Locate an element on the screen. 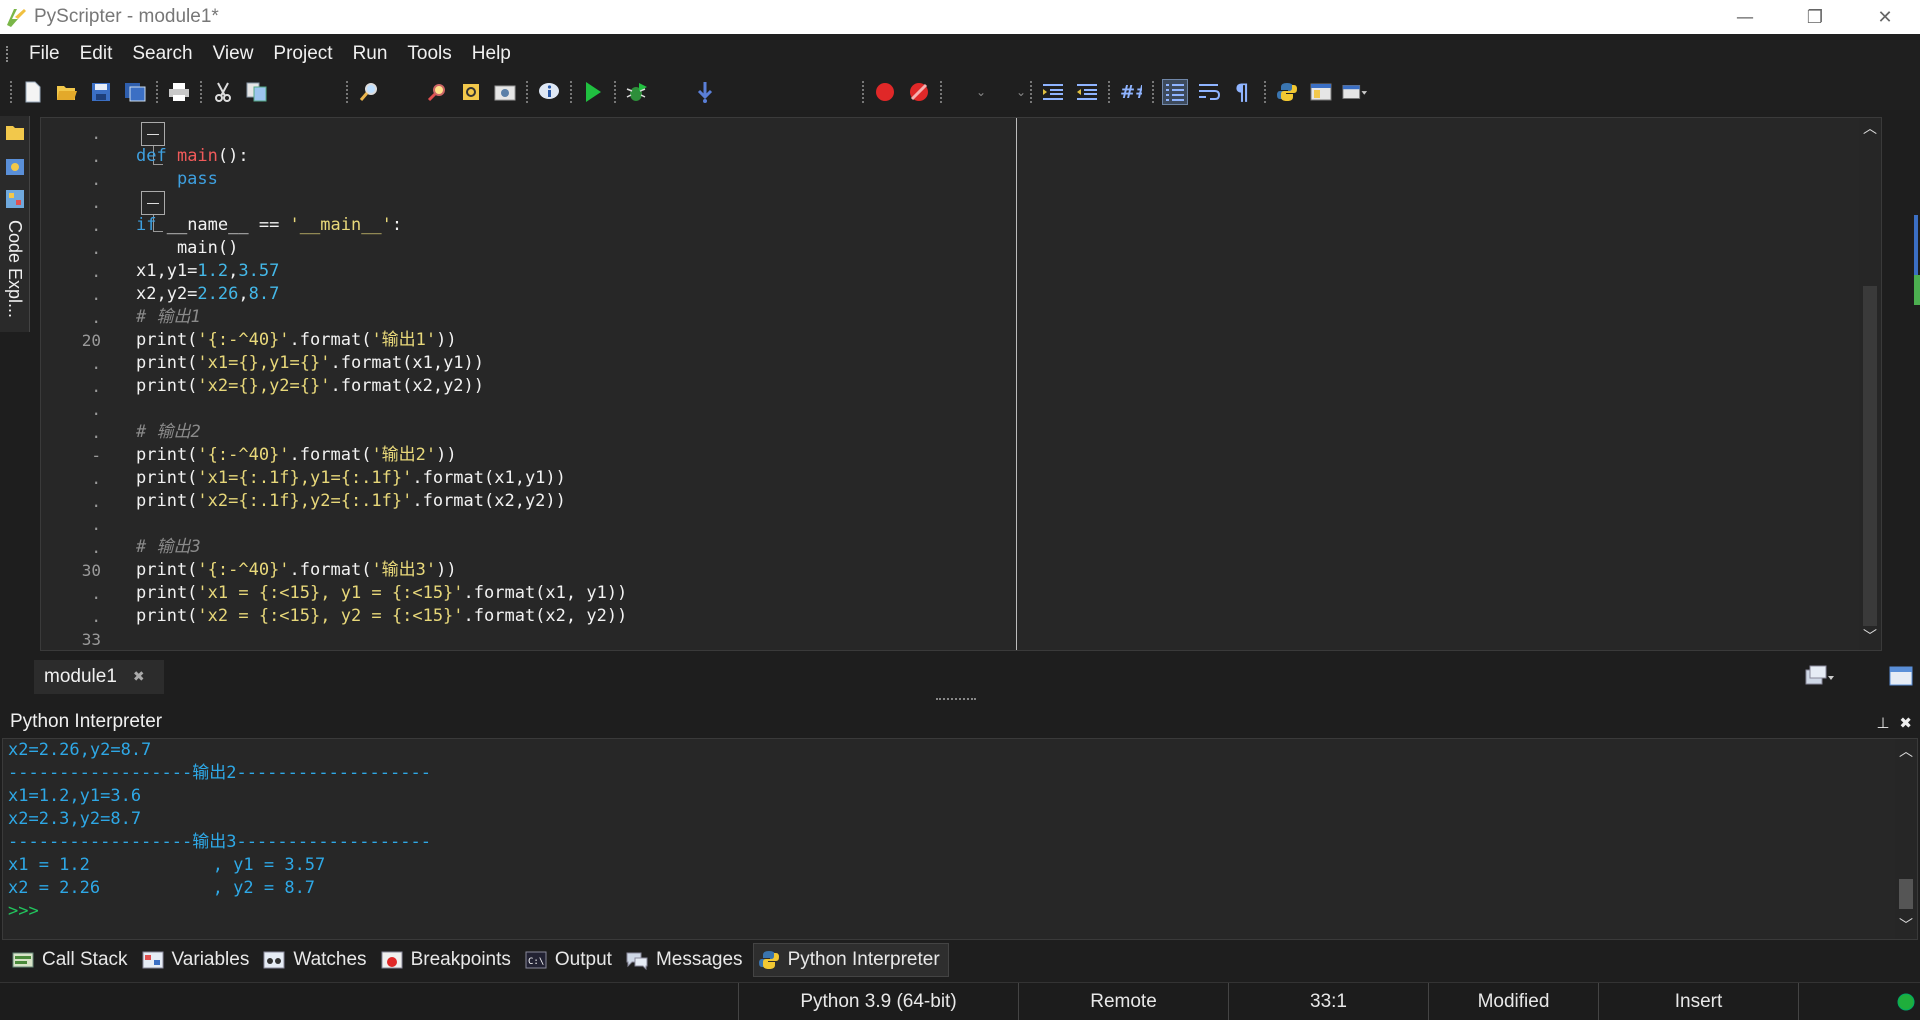 Image resolution: width=1920 pixels, height=1020 pixels. interpreter-prompt: >>> is located at coordinates (23, 911).